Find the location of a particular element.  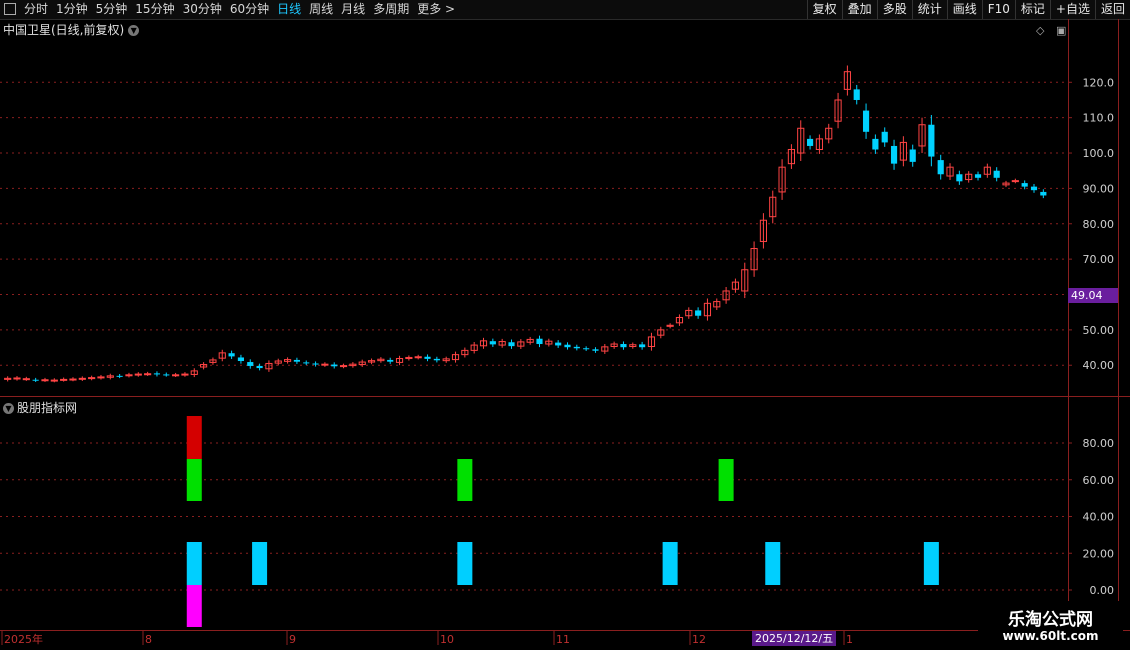

tab-8: 月线 is located at coordinates (353, 9).